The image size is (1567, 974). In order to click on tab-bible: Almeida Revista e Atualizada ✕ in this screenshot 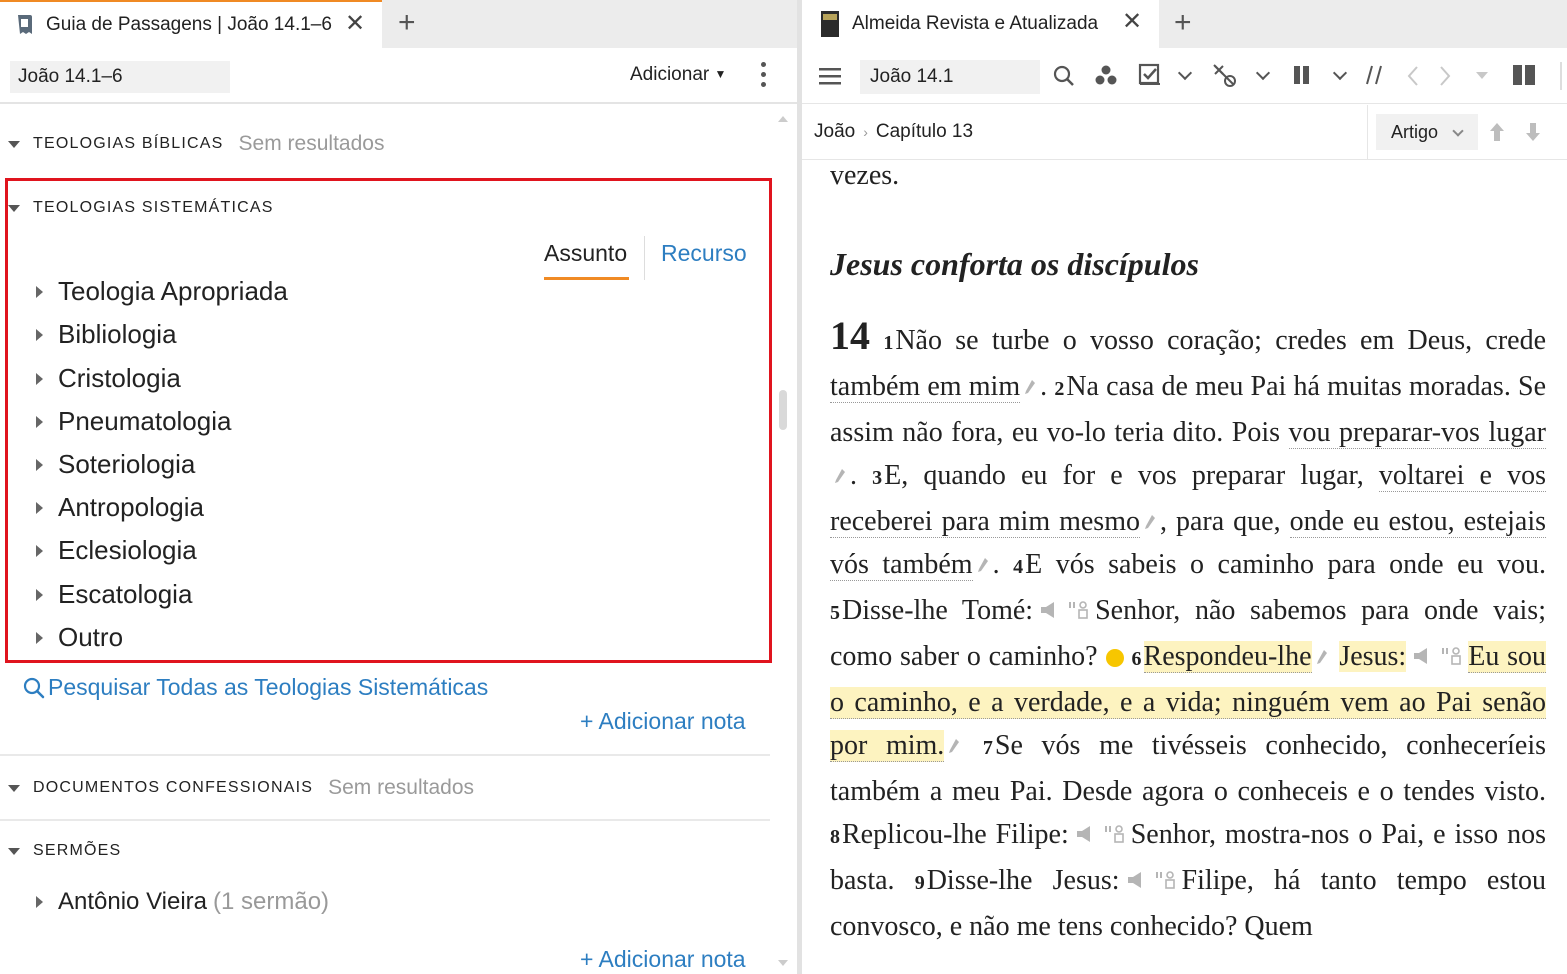, I will do `click(980, 24)`.